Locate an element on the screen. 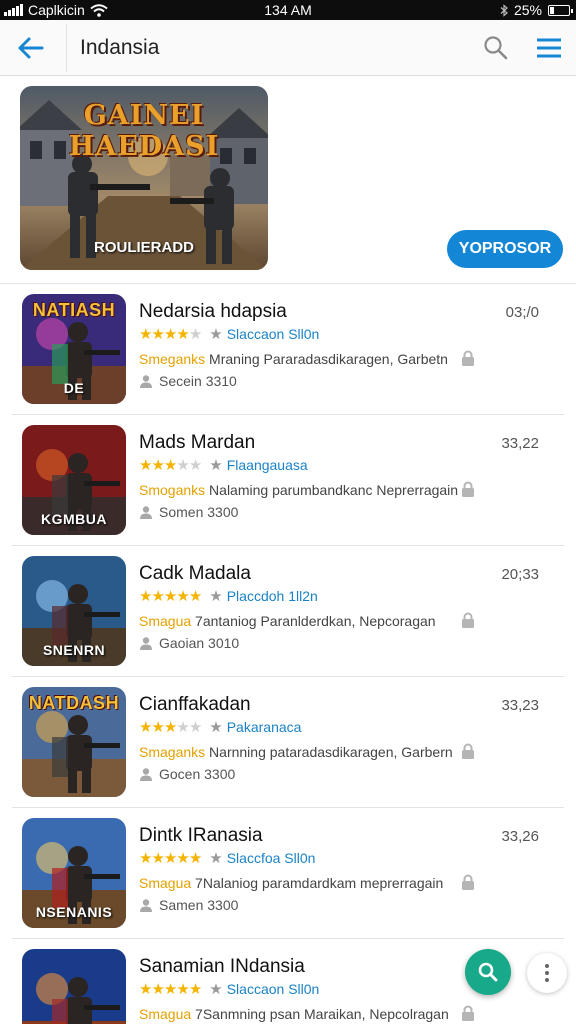 This screenshot has width=576, height=1024. app-title: Sanamian INdansia is located at coordinates (222, 966).